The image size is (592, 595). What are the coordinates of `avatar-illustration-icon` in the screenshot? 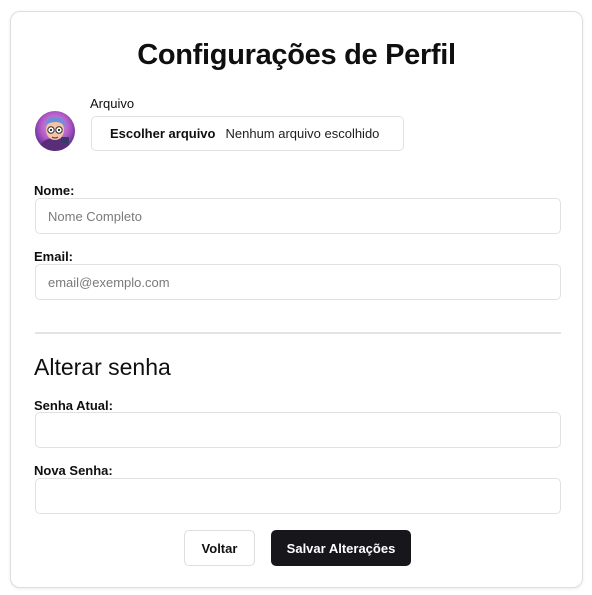 It's located at (55, 131).